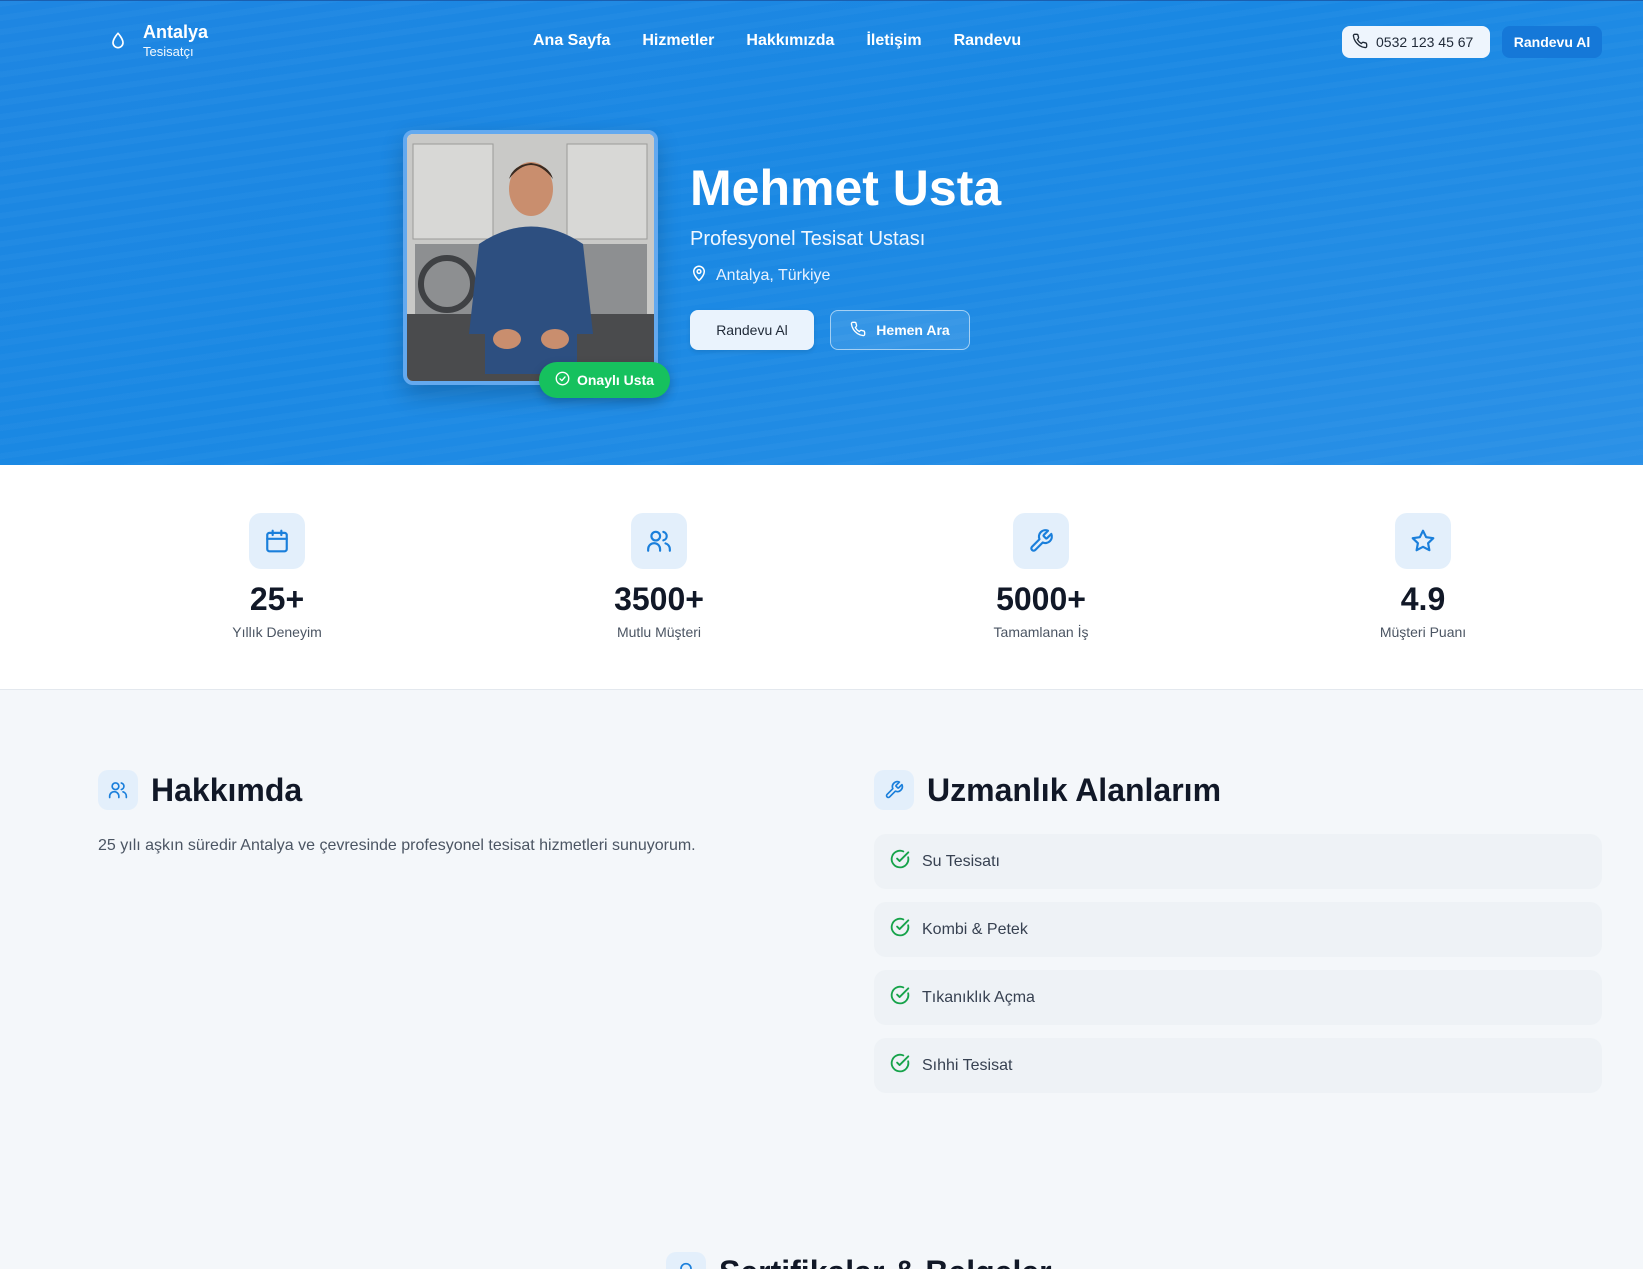  Describe the element at coordinates (1423, 541) in the screenshot. I see `star-icon` at that location.